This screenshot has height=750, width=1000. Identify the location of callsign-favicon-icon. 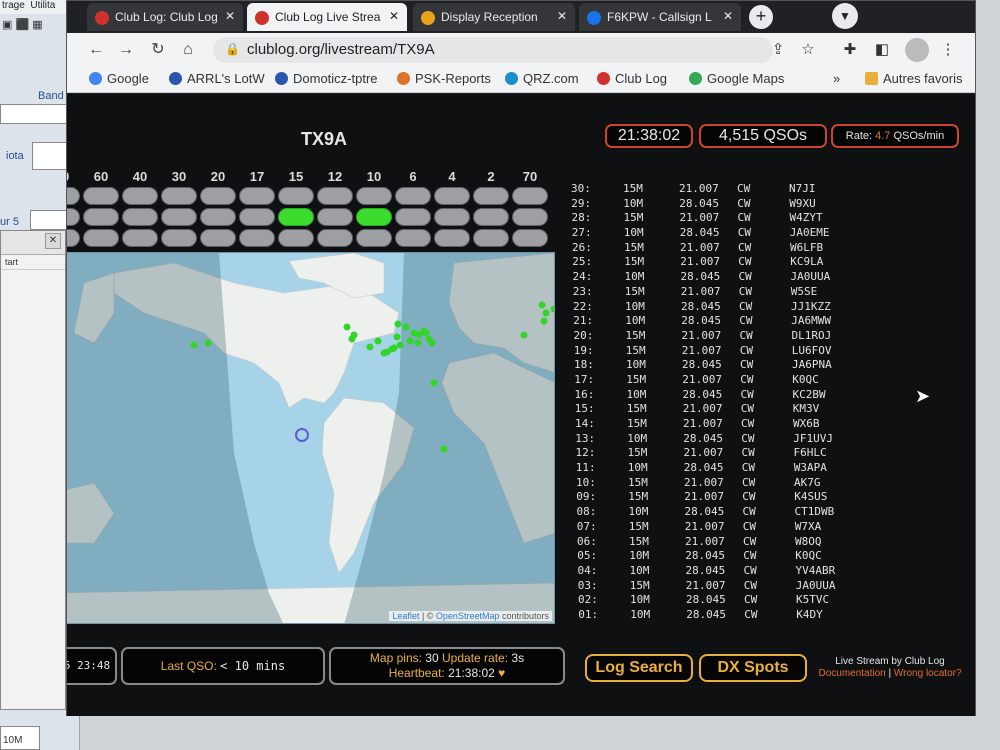
(594, 18).